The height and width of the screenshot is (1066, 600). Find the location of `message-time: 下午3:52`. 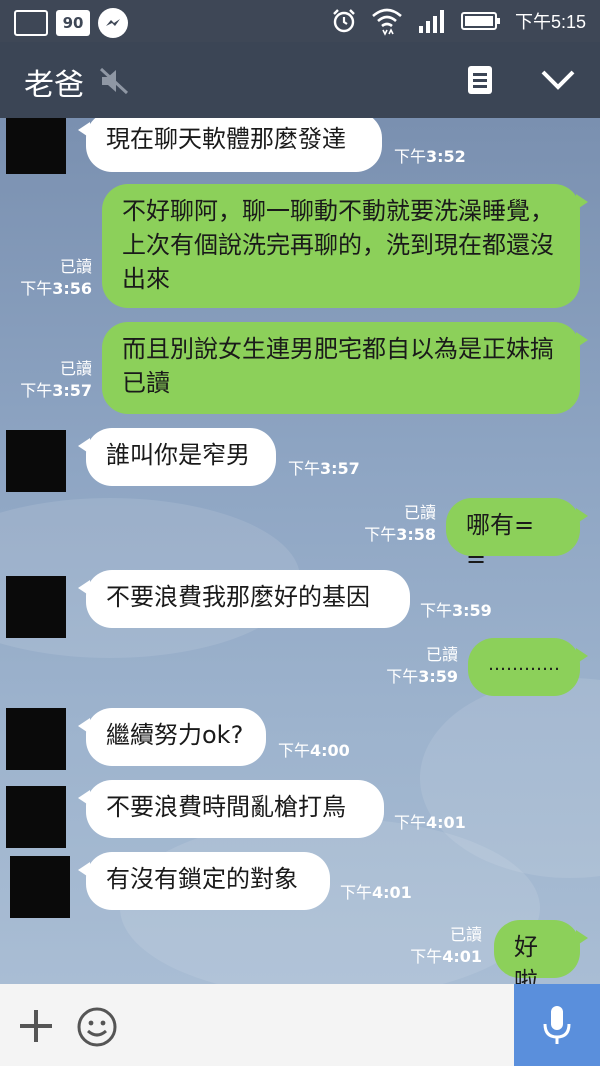

message-time: 下午3:52 is located at coordinates (430, 156).